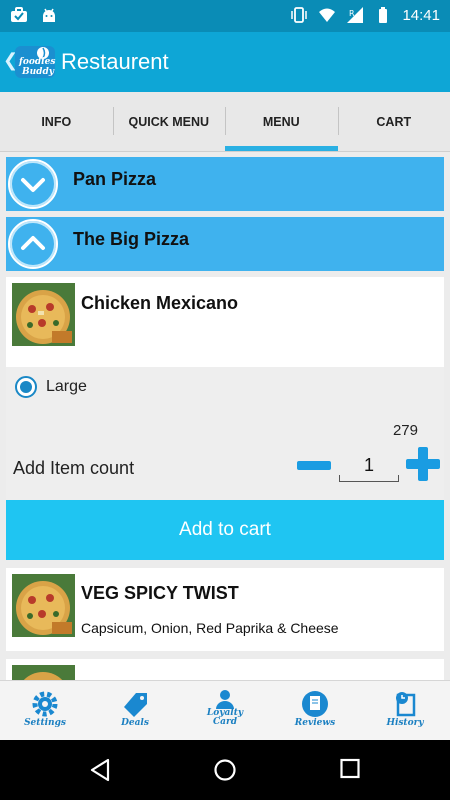  I want to click on tab-bar: INFO QUICK MENU MENU CART, so click(225, 122).